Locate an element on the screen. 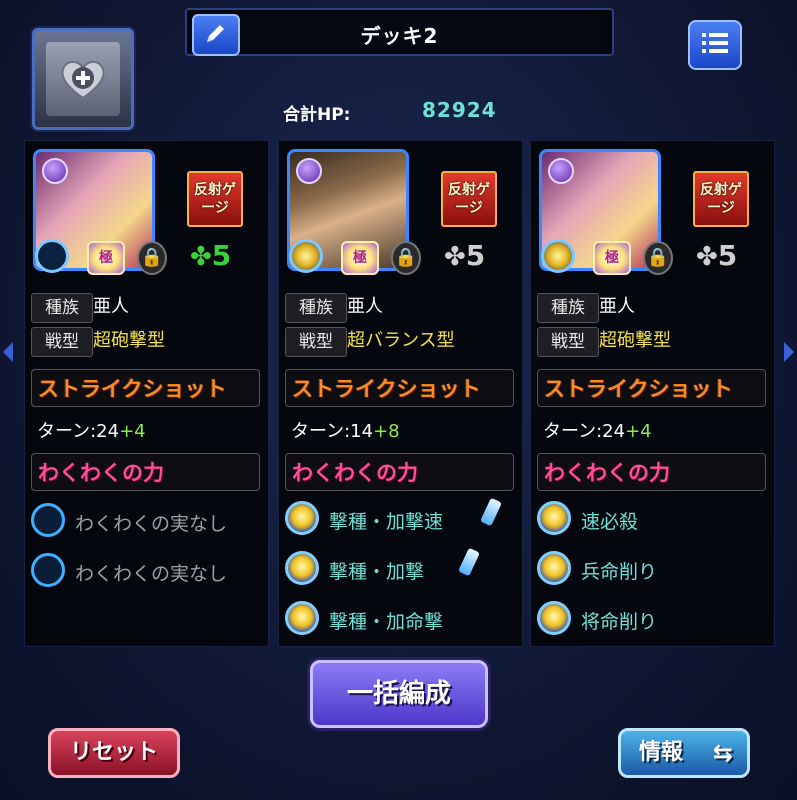 This screenshot has height=800, width=797. favorite-button is located at coordinates (83, 79).